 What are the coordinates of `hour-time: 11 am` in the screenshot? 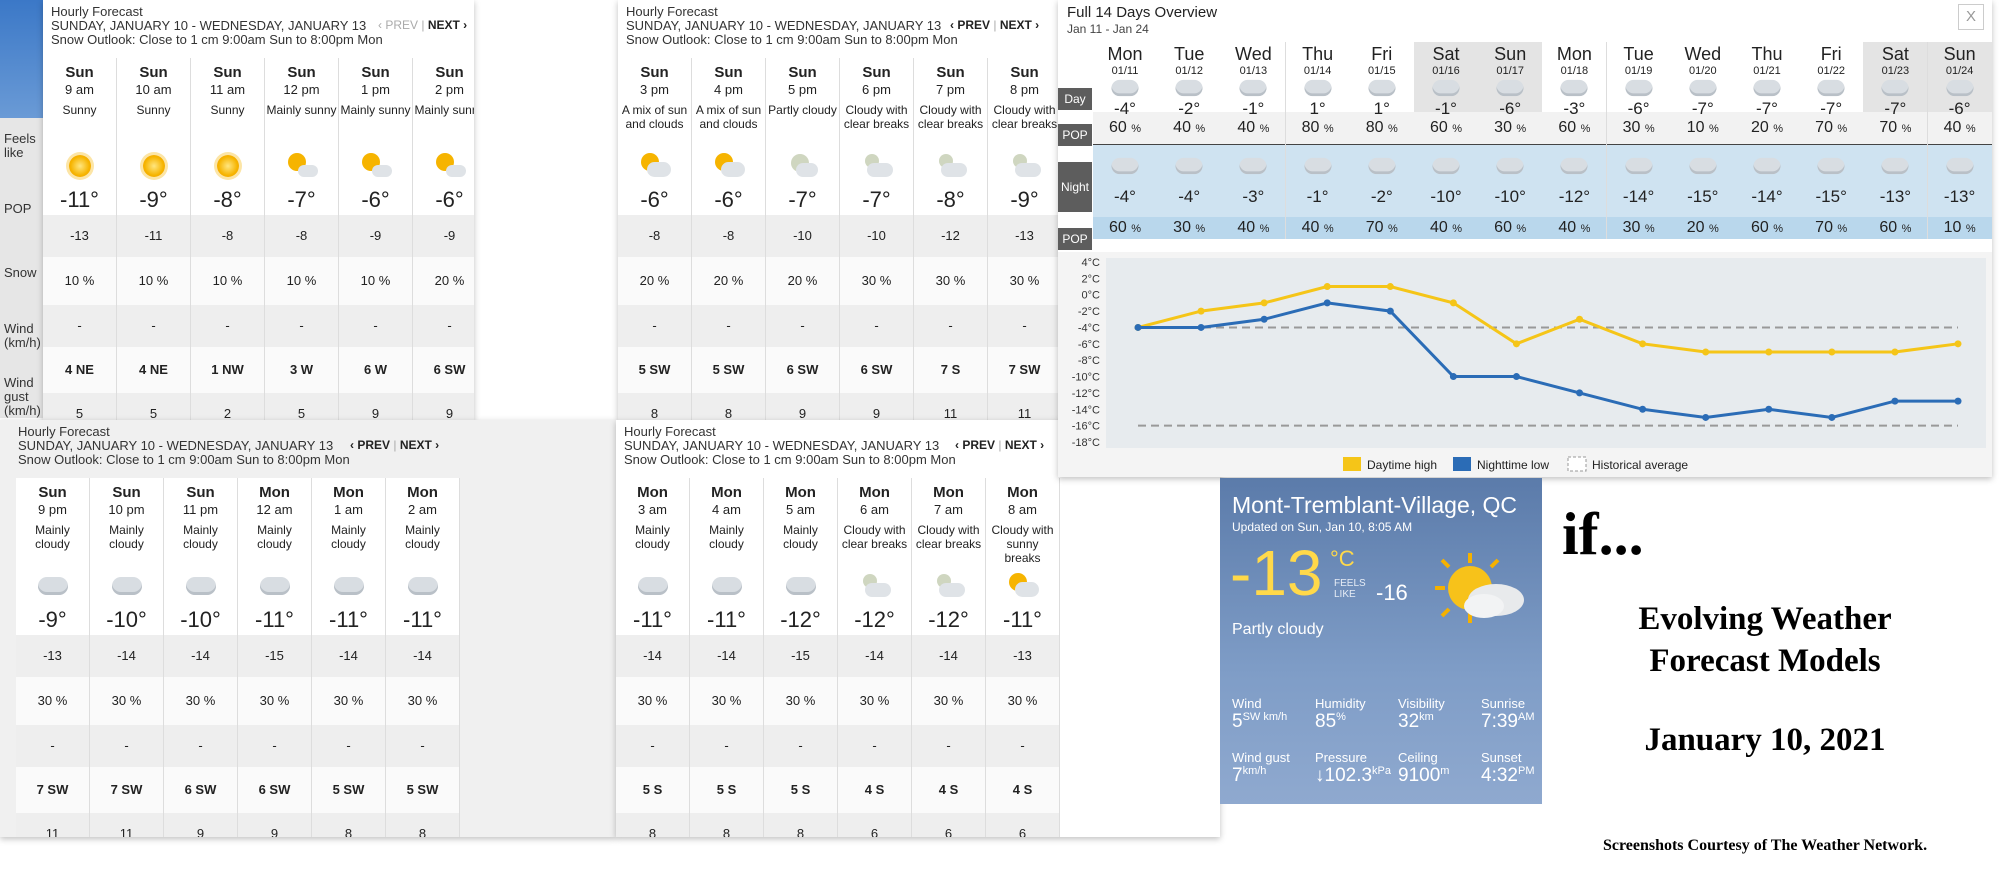 It's located at (227, 89).